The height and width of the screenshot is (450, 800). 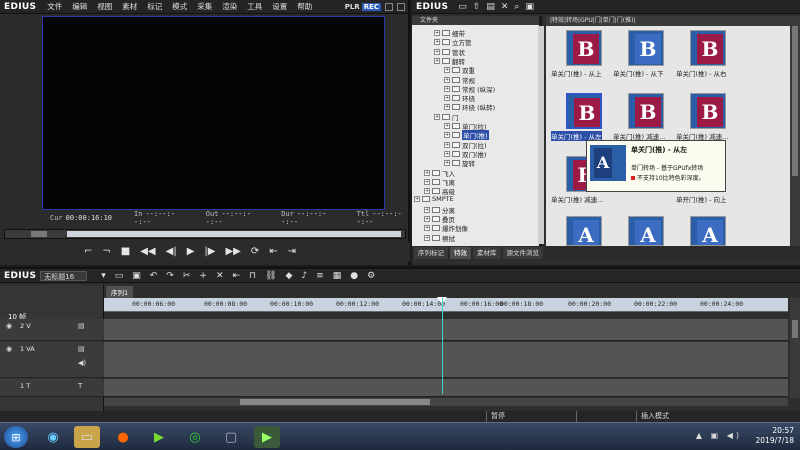 I want to click on insert-icon: ⇤, so click(x=273, y=252).